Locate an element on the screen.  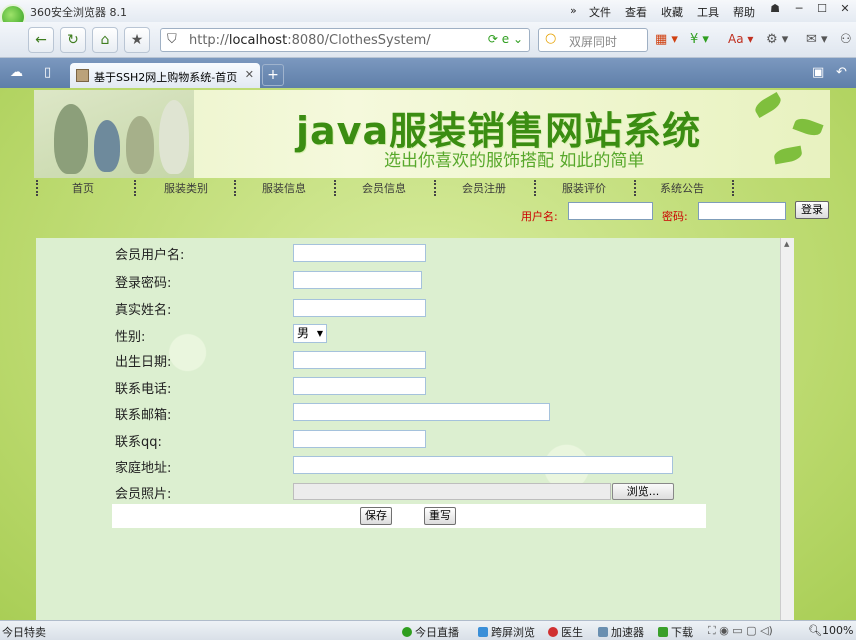
username-label: 会员用户名: is located at coordinates (150, 255).